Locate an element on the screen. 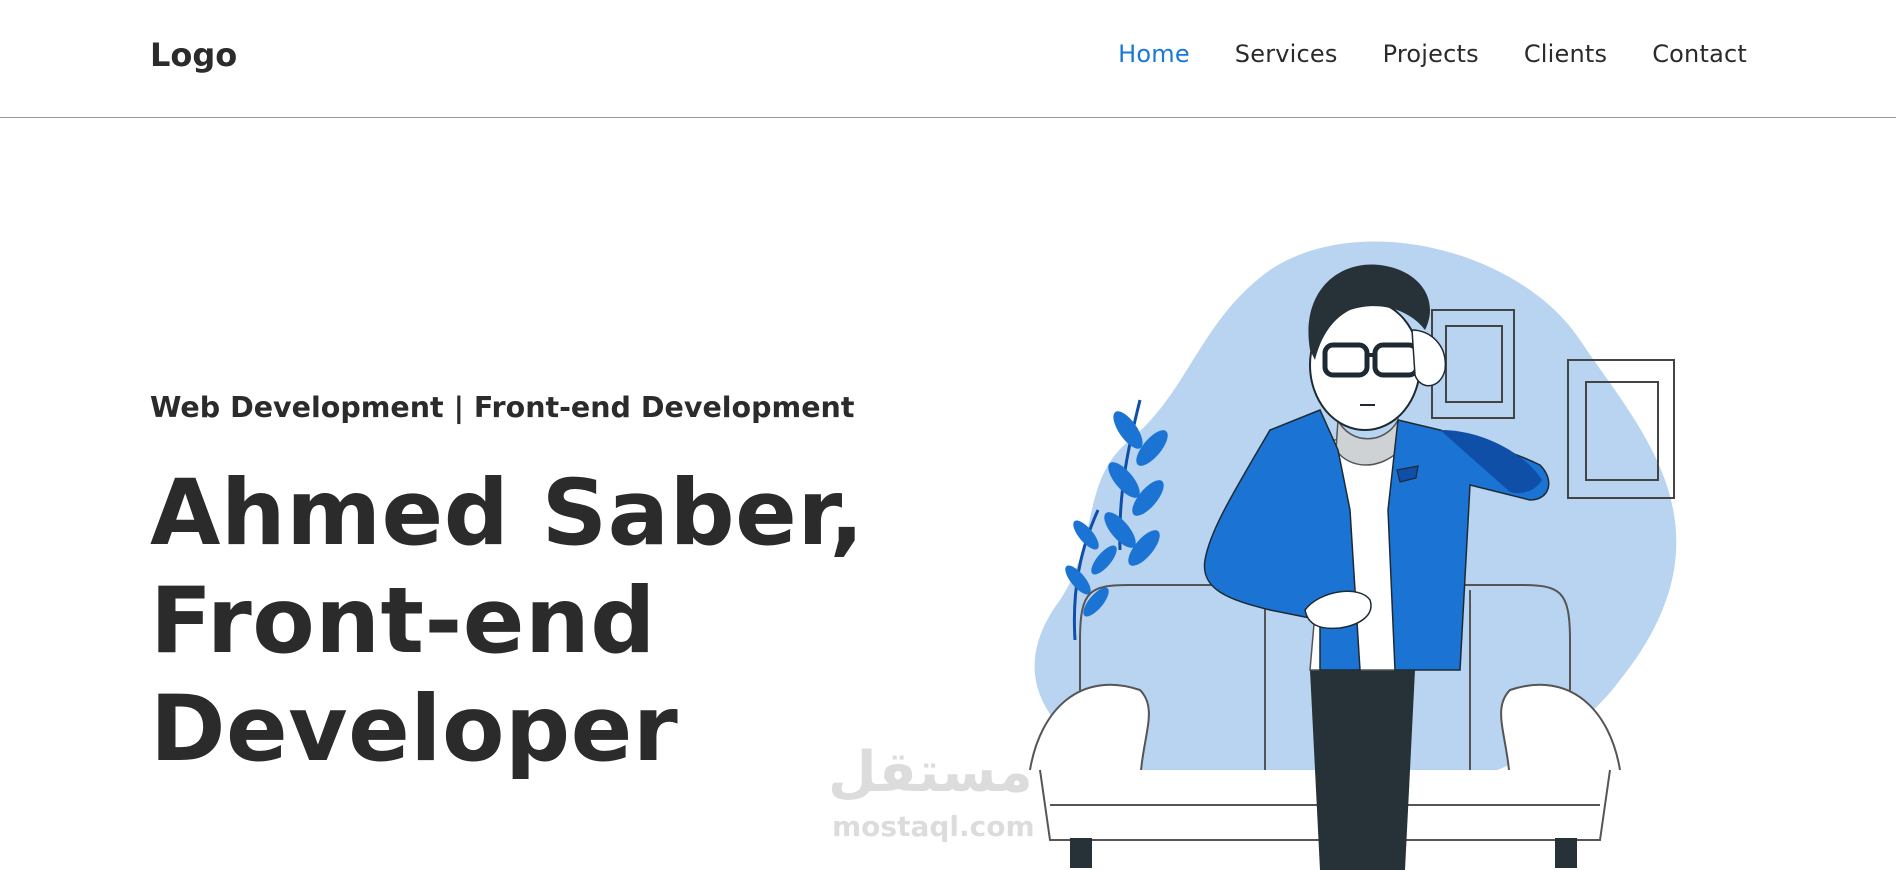 The image size is (1896, 870). nav-item-services: Services is located at coordinates (1286, 54).